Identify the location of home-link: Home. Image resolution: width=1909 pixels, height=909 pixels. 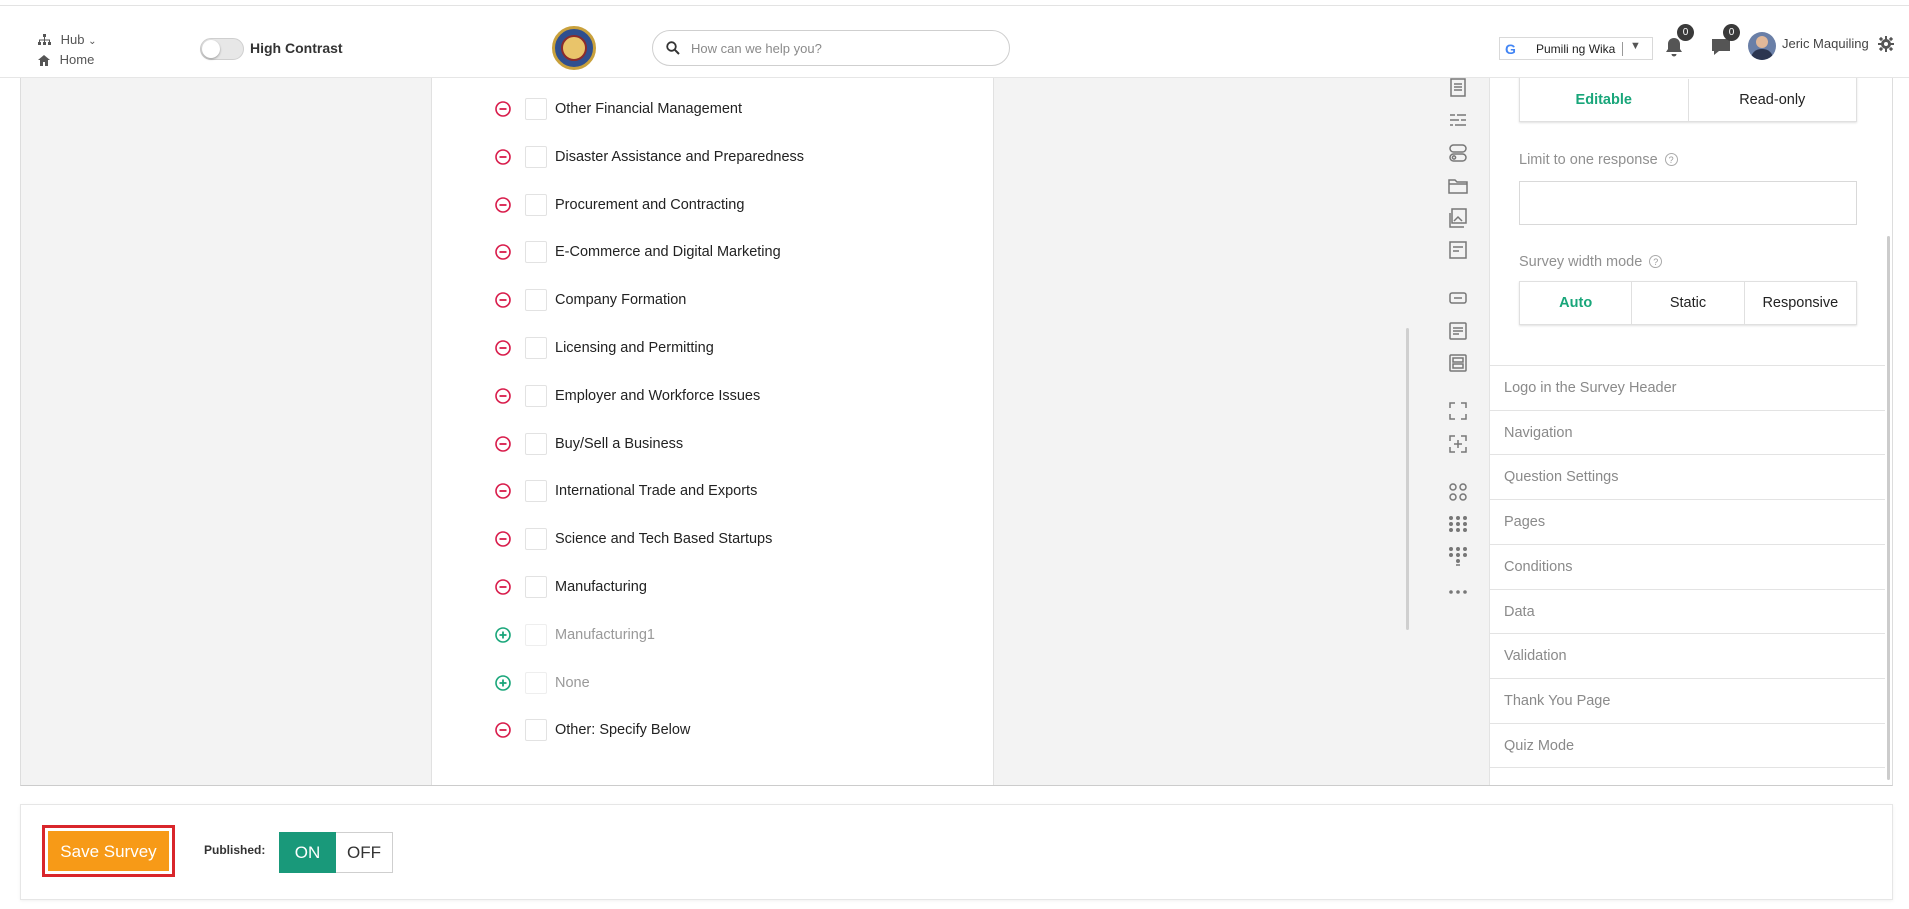
(66, 59).